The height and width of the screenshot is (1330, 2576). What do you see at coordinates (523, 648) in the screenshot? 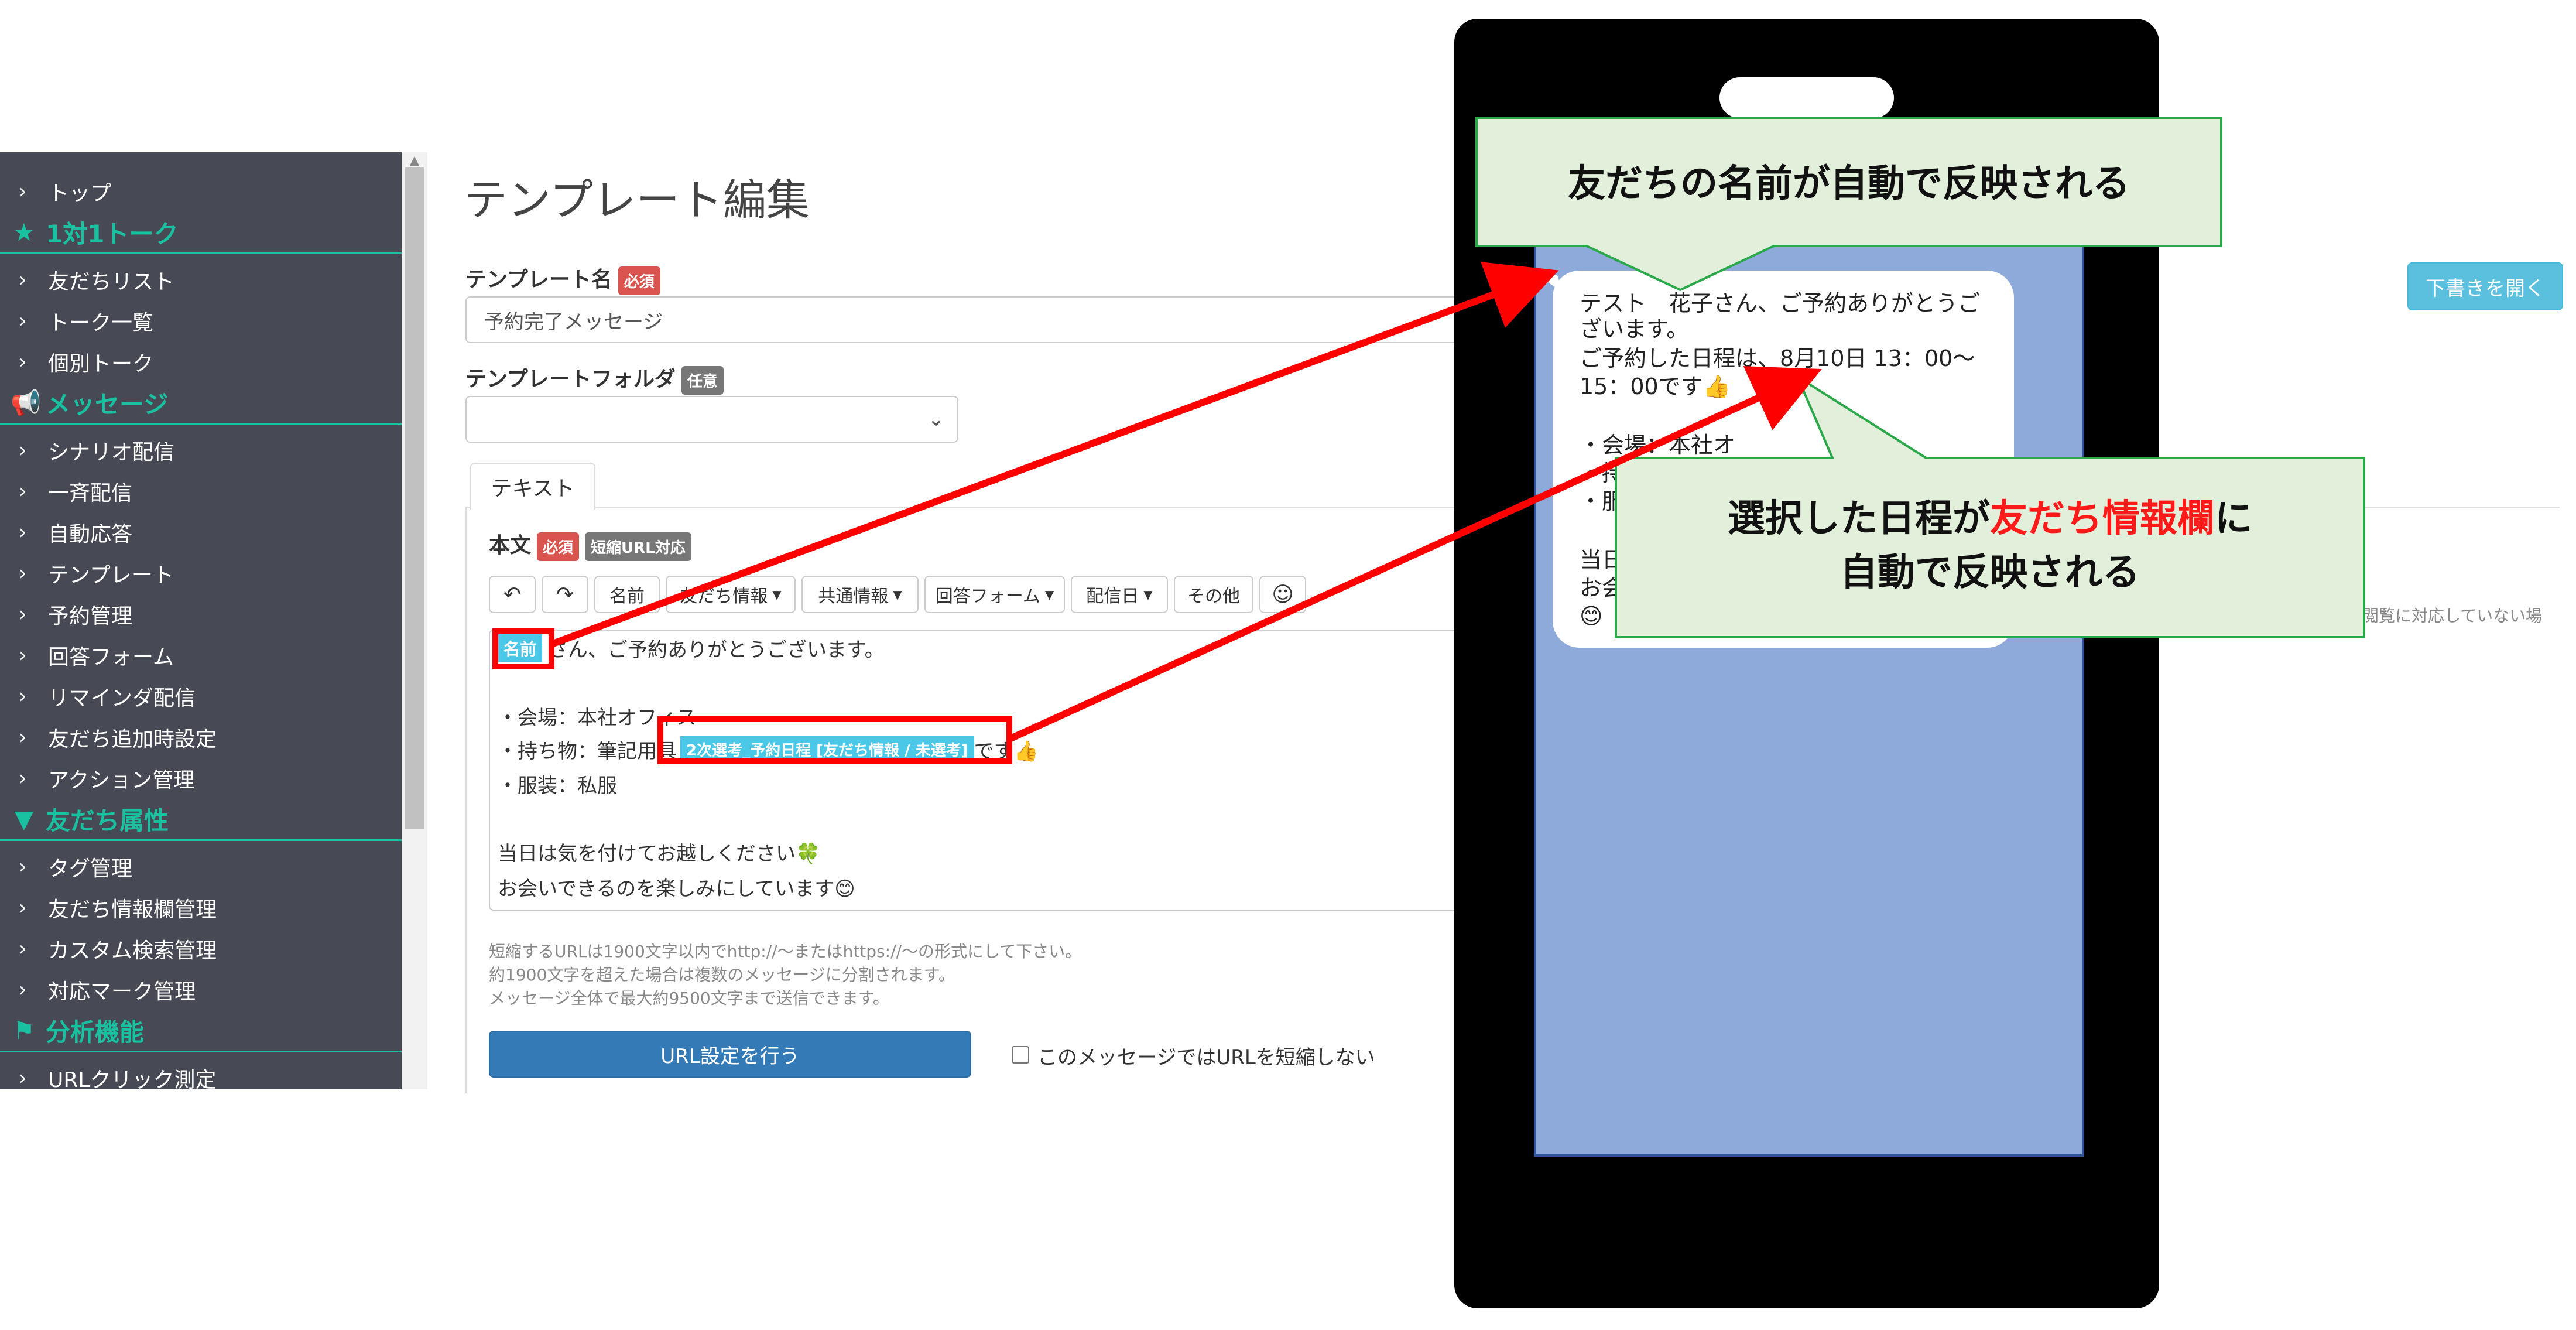
I see `name-tag-highlight` at bounding box center [523, 648].